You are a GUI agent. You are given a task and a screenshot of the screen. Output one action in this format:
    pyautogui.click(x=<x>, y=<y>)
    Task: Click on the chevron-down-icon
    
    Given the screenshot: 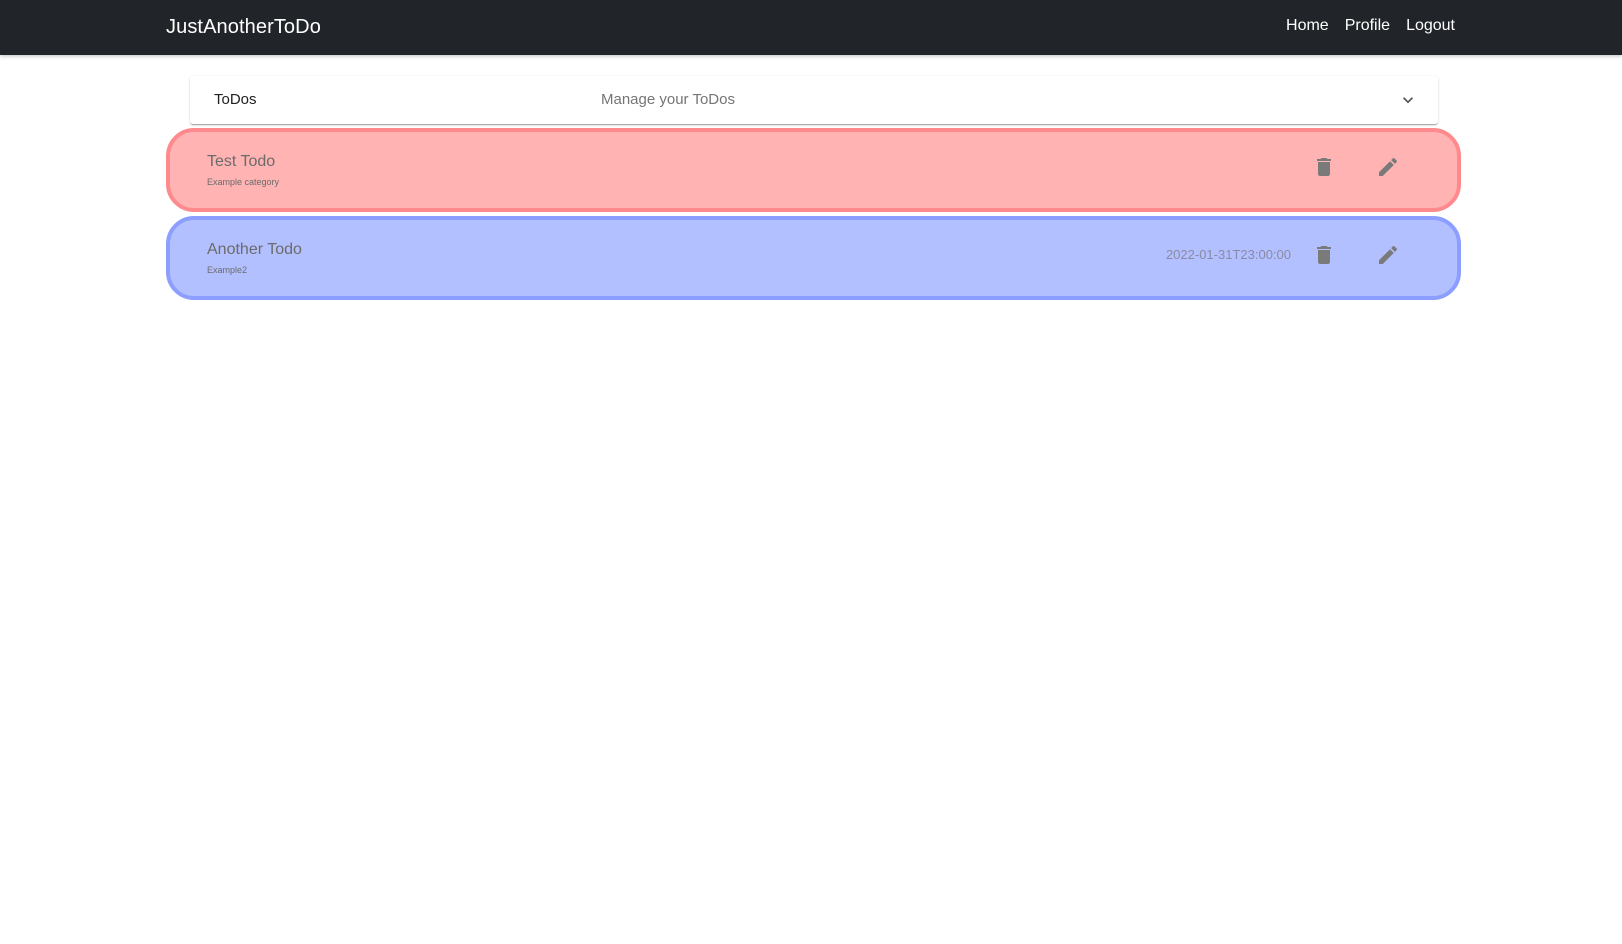 What is the action you would take?
    pyautogui.click(x=1408, y=100)
    